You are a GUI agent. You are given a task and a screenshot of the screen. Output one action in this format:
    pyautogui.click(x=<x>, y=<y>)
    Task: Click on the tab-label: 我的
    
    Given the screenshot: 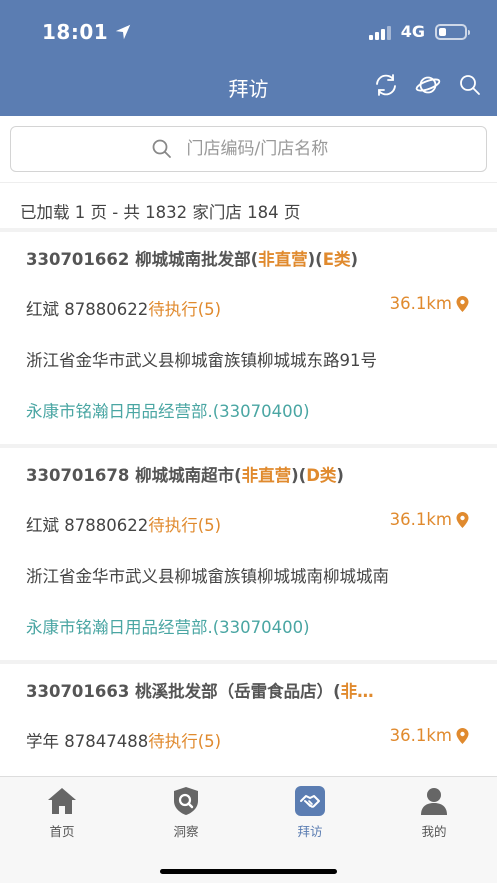 What is the action you would take?
    pyautogui.click(x=434, y=831)
    